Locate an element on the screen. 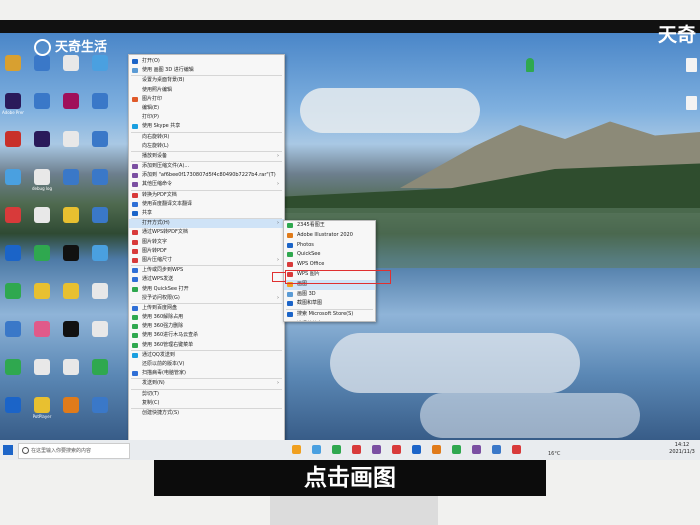 The image size is (700, 525). context-menu-item: 通过WPS转PDF文档 is located at coordinates (206, 232).